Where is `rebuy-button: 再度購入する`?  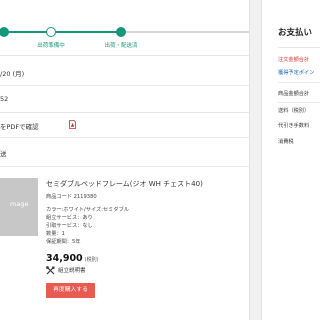 rebuy-button: 再度購入する is located at coordinates (70, 290).